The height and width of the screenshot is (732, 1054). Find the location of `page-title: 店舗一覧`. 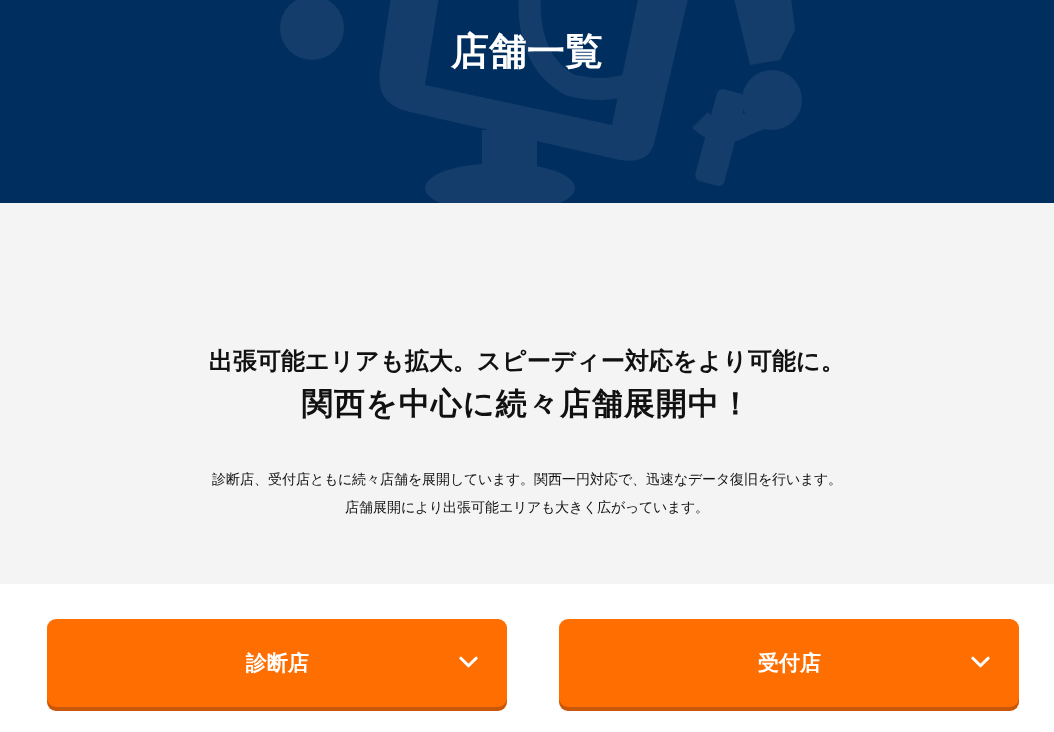

page-title: 店舗一覧 is located at coordinates (527, 51).